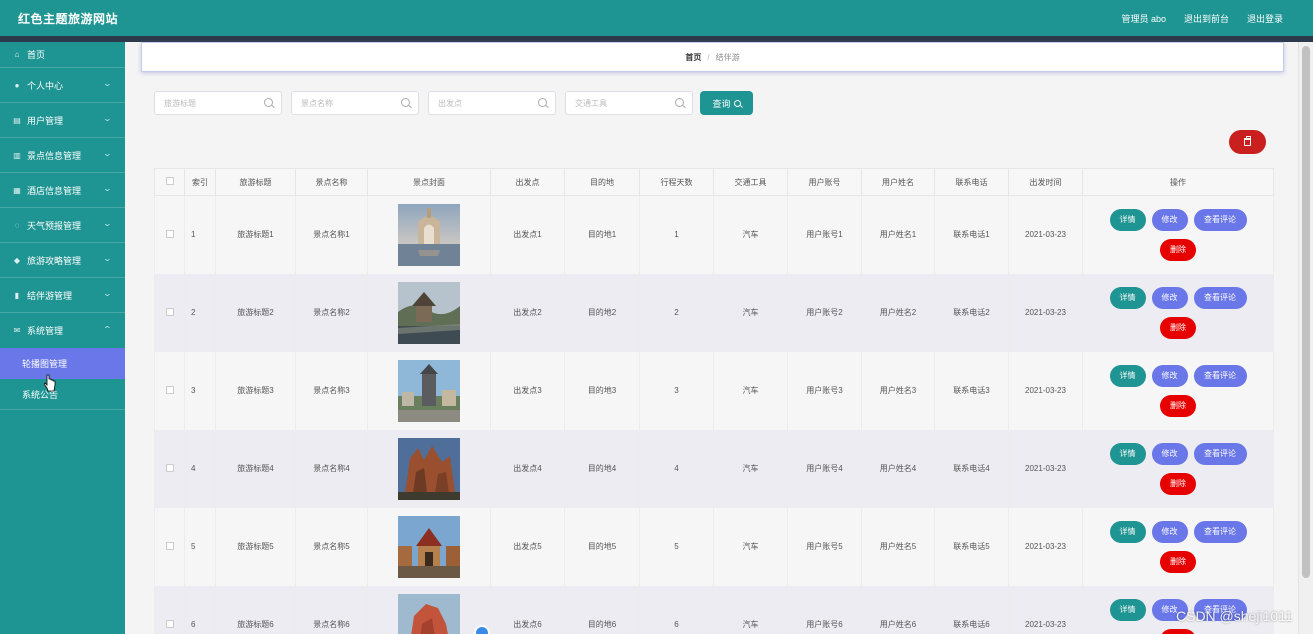  Describe the element at coordinates (1265, 18) in the screenshot. I see `logout-link: 退出登录` at that location.